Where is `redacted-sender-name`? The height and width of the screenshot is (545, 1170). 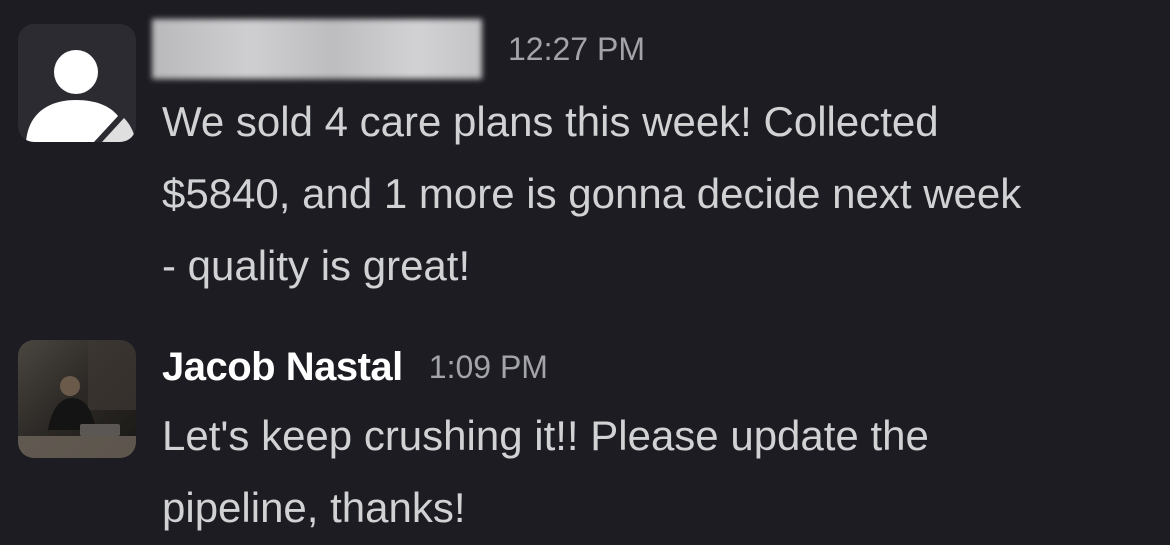
redacted-sender-name is located at coordinates (317, 49).